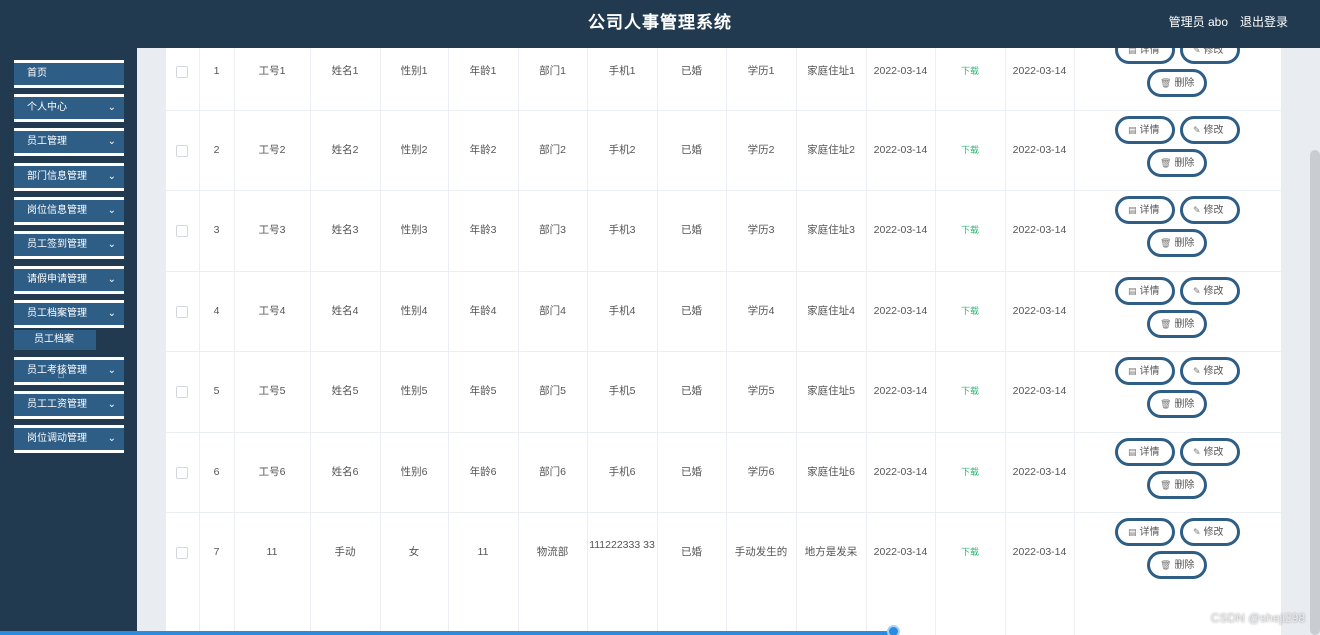  Describe the element at coordinates (216, 230) in the screenshot. I see `cell-index: 3` at that location.